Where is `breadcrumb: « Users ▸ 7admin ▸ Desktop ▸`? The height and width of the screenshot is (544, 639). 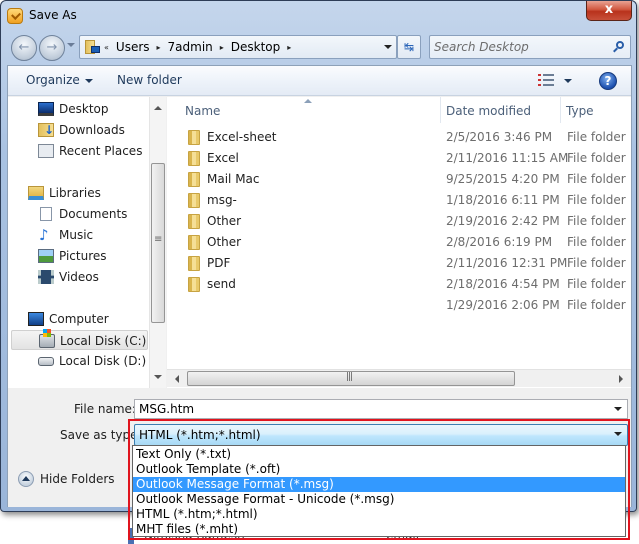
breadcrumb: « Users ▸ 7admin ▸ Desktop ▸ is located at coordinates (197, 47).